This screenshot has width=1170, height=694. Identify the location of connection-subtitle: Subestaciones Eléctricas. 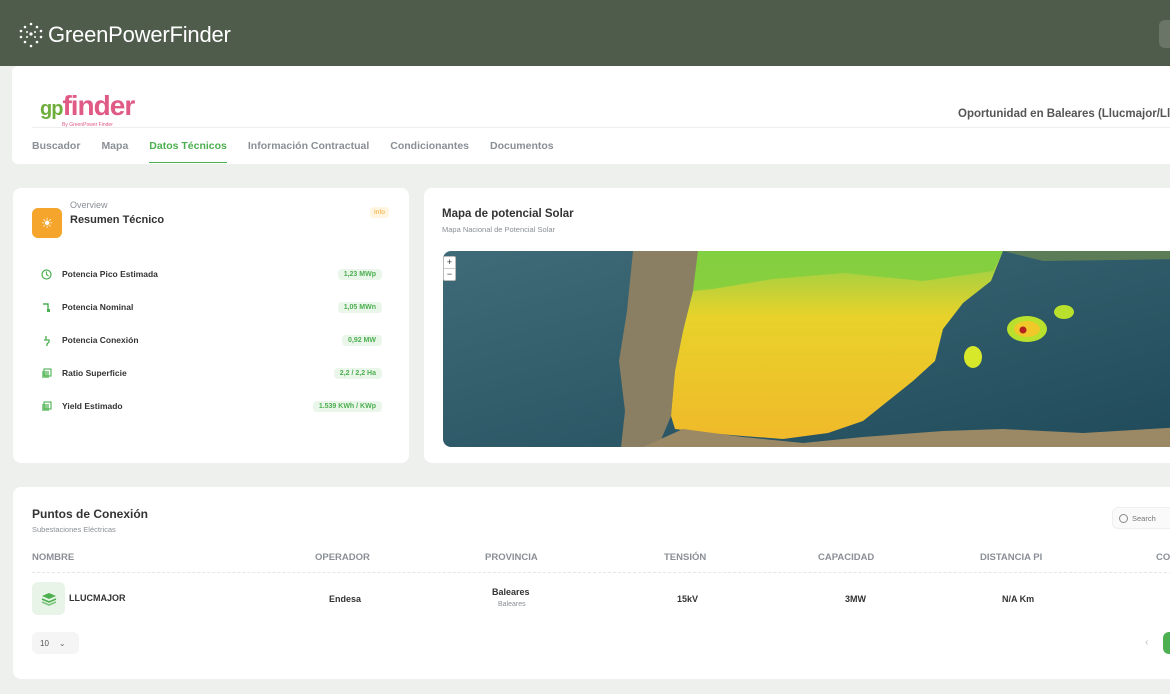
(74, 529).